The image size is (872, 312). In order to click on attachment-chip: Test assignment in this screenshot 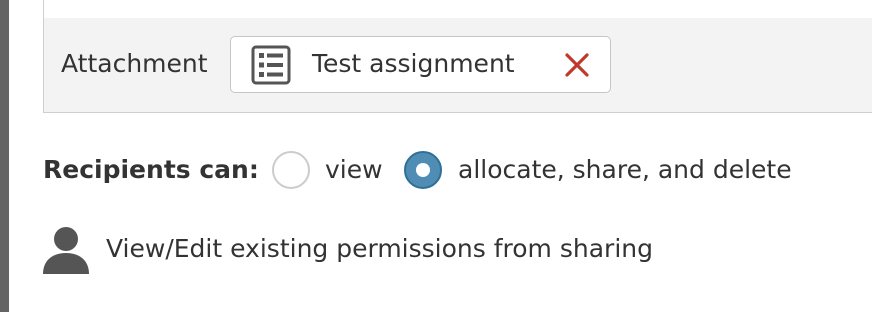, I will do `click(420, 64)`.